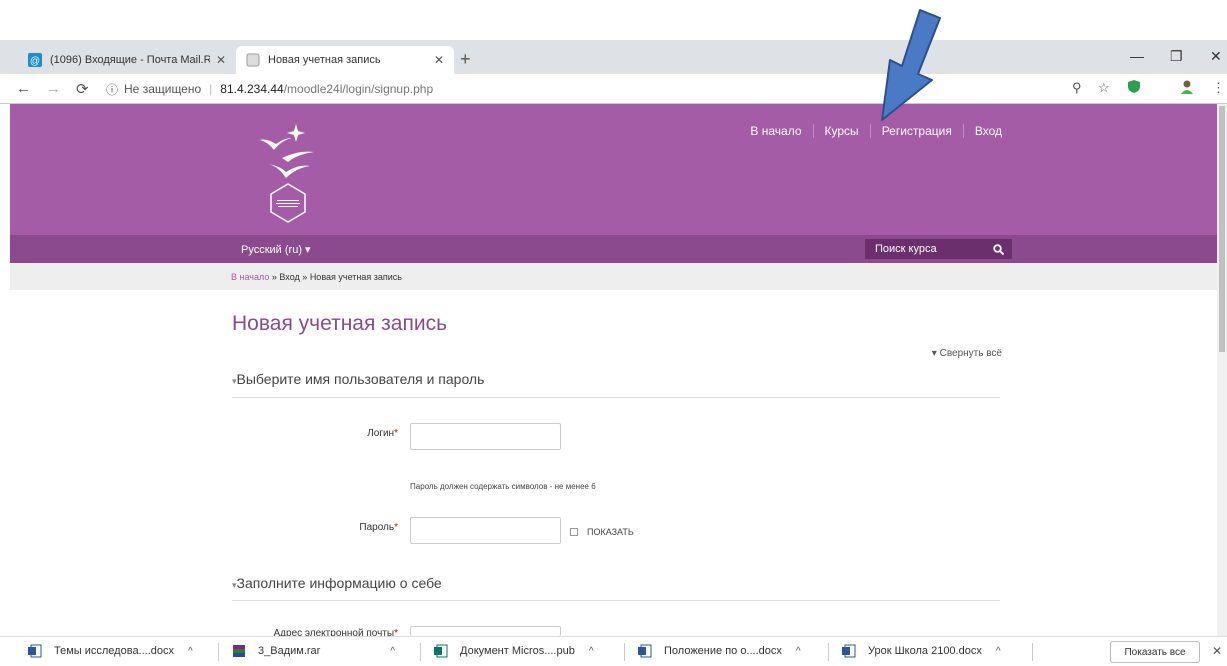  What do you see at coordinates (1155, 652) in the screenshot?
I see `show-all-downloads-button: Показать все` at bounding box center [1155, 652].